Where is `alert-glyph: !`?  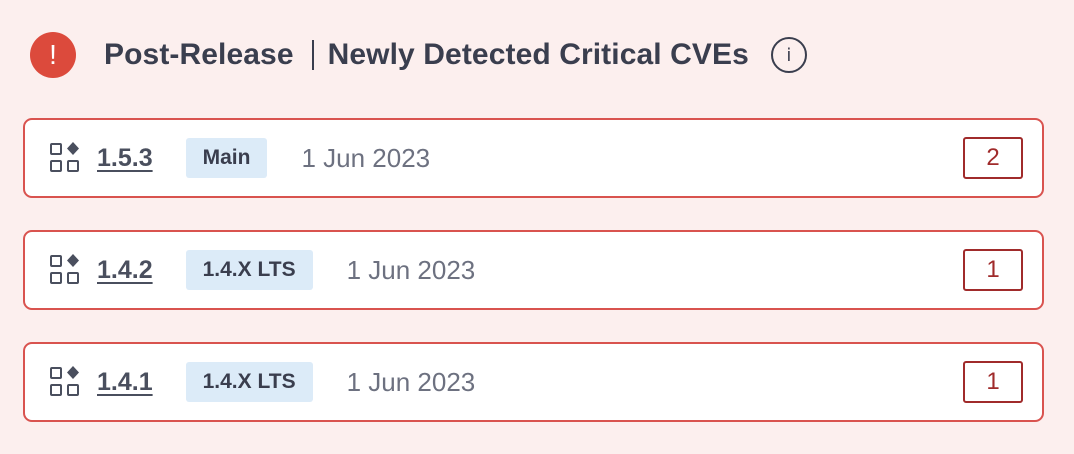
alert-glyph: ! is located at coordinates (53, 54).